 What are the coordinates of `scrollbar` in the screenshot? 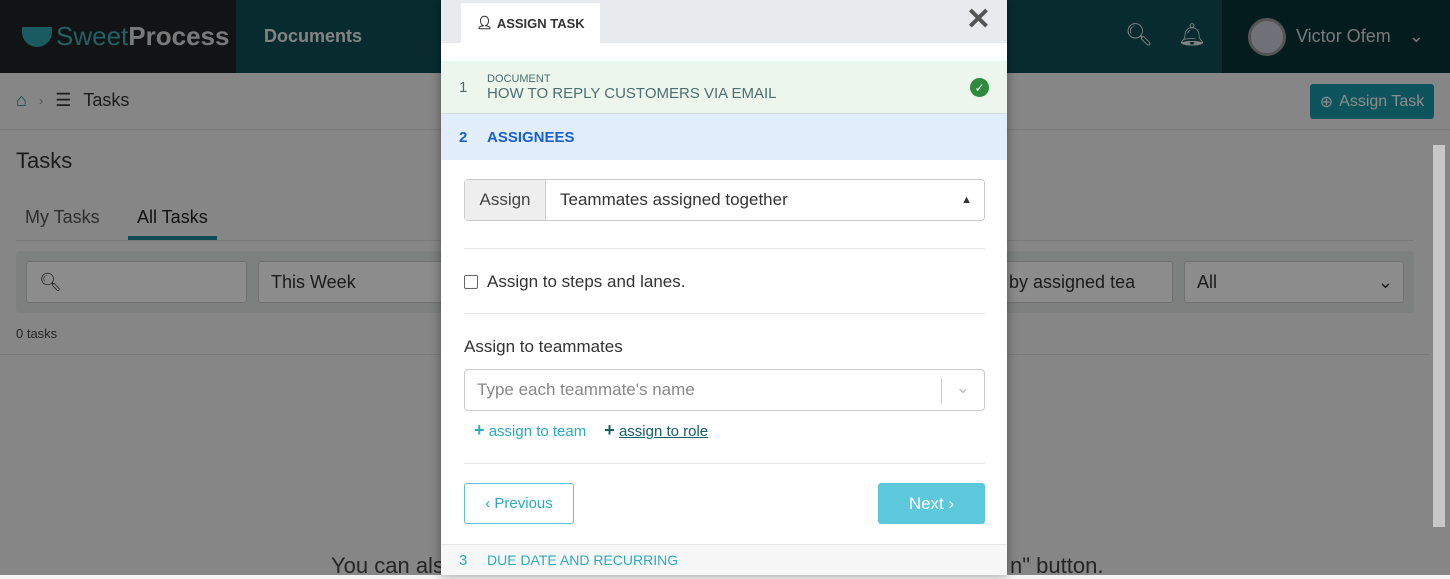 It's located at (1439, 336).